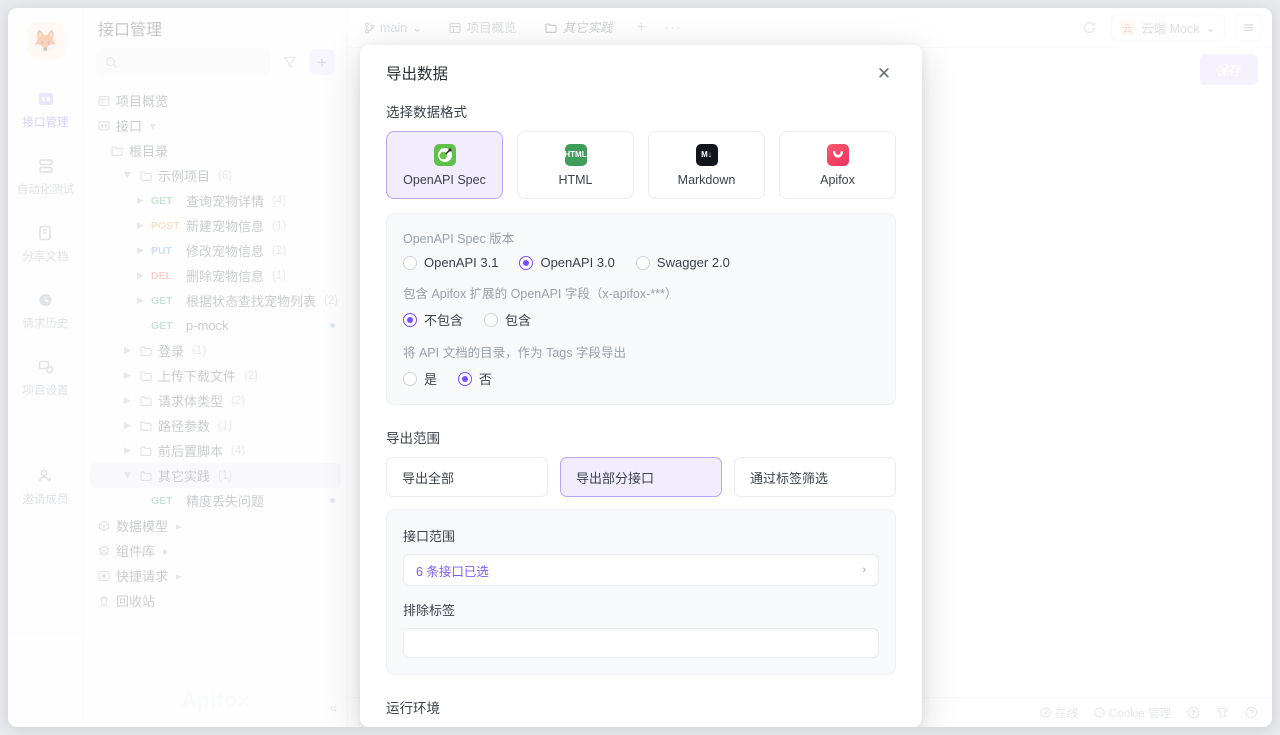 The image size is (1280, 735). Describe the element at coordinates (1222, 712) in the screenshot. I see `theme-icon` at that location.